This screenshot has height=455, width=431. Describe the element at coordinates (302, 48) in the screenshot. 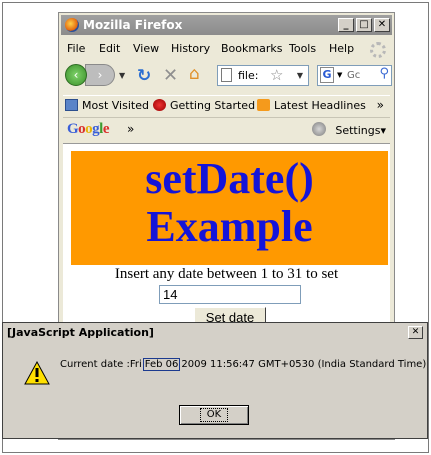

I see `menu-tools: Tools` at that location.